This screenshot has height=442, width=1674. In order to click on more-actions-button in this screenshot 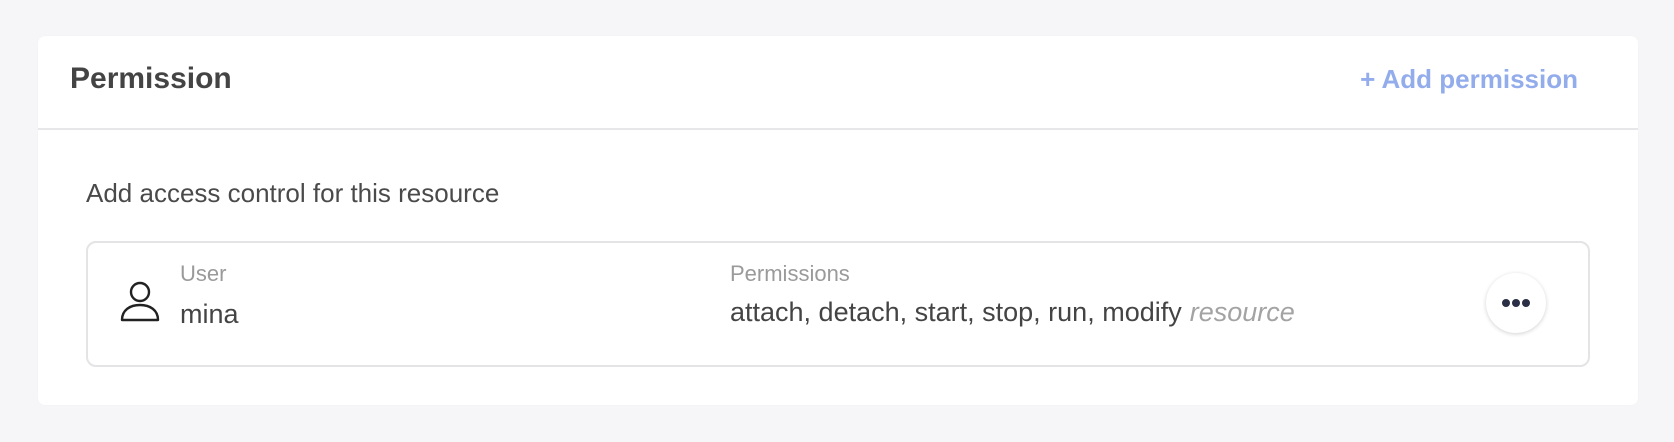, I will do `click(1516, 303)`.